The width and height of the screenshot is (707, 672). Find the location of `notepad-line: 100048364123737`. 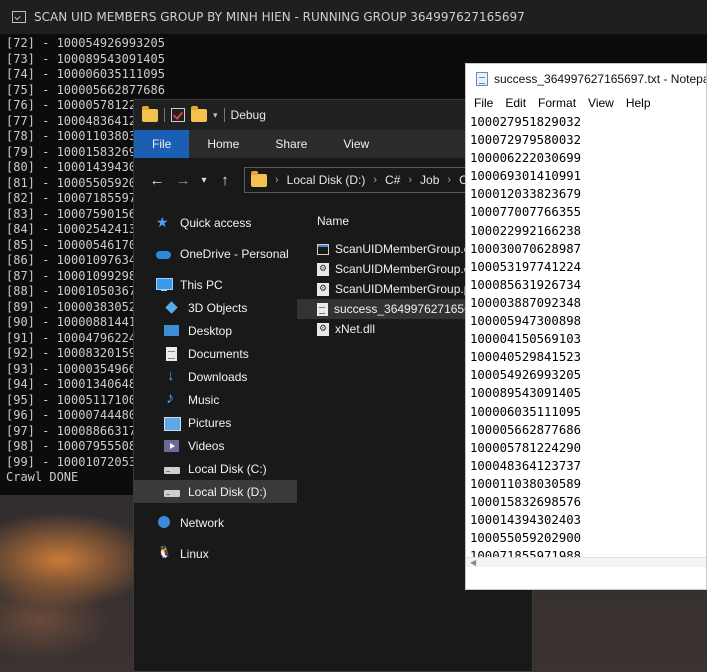

notepad-line: 100048364123737 is located at coordinates (526, 465).